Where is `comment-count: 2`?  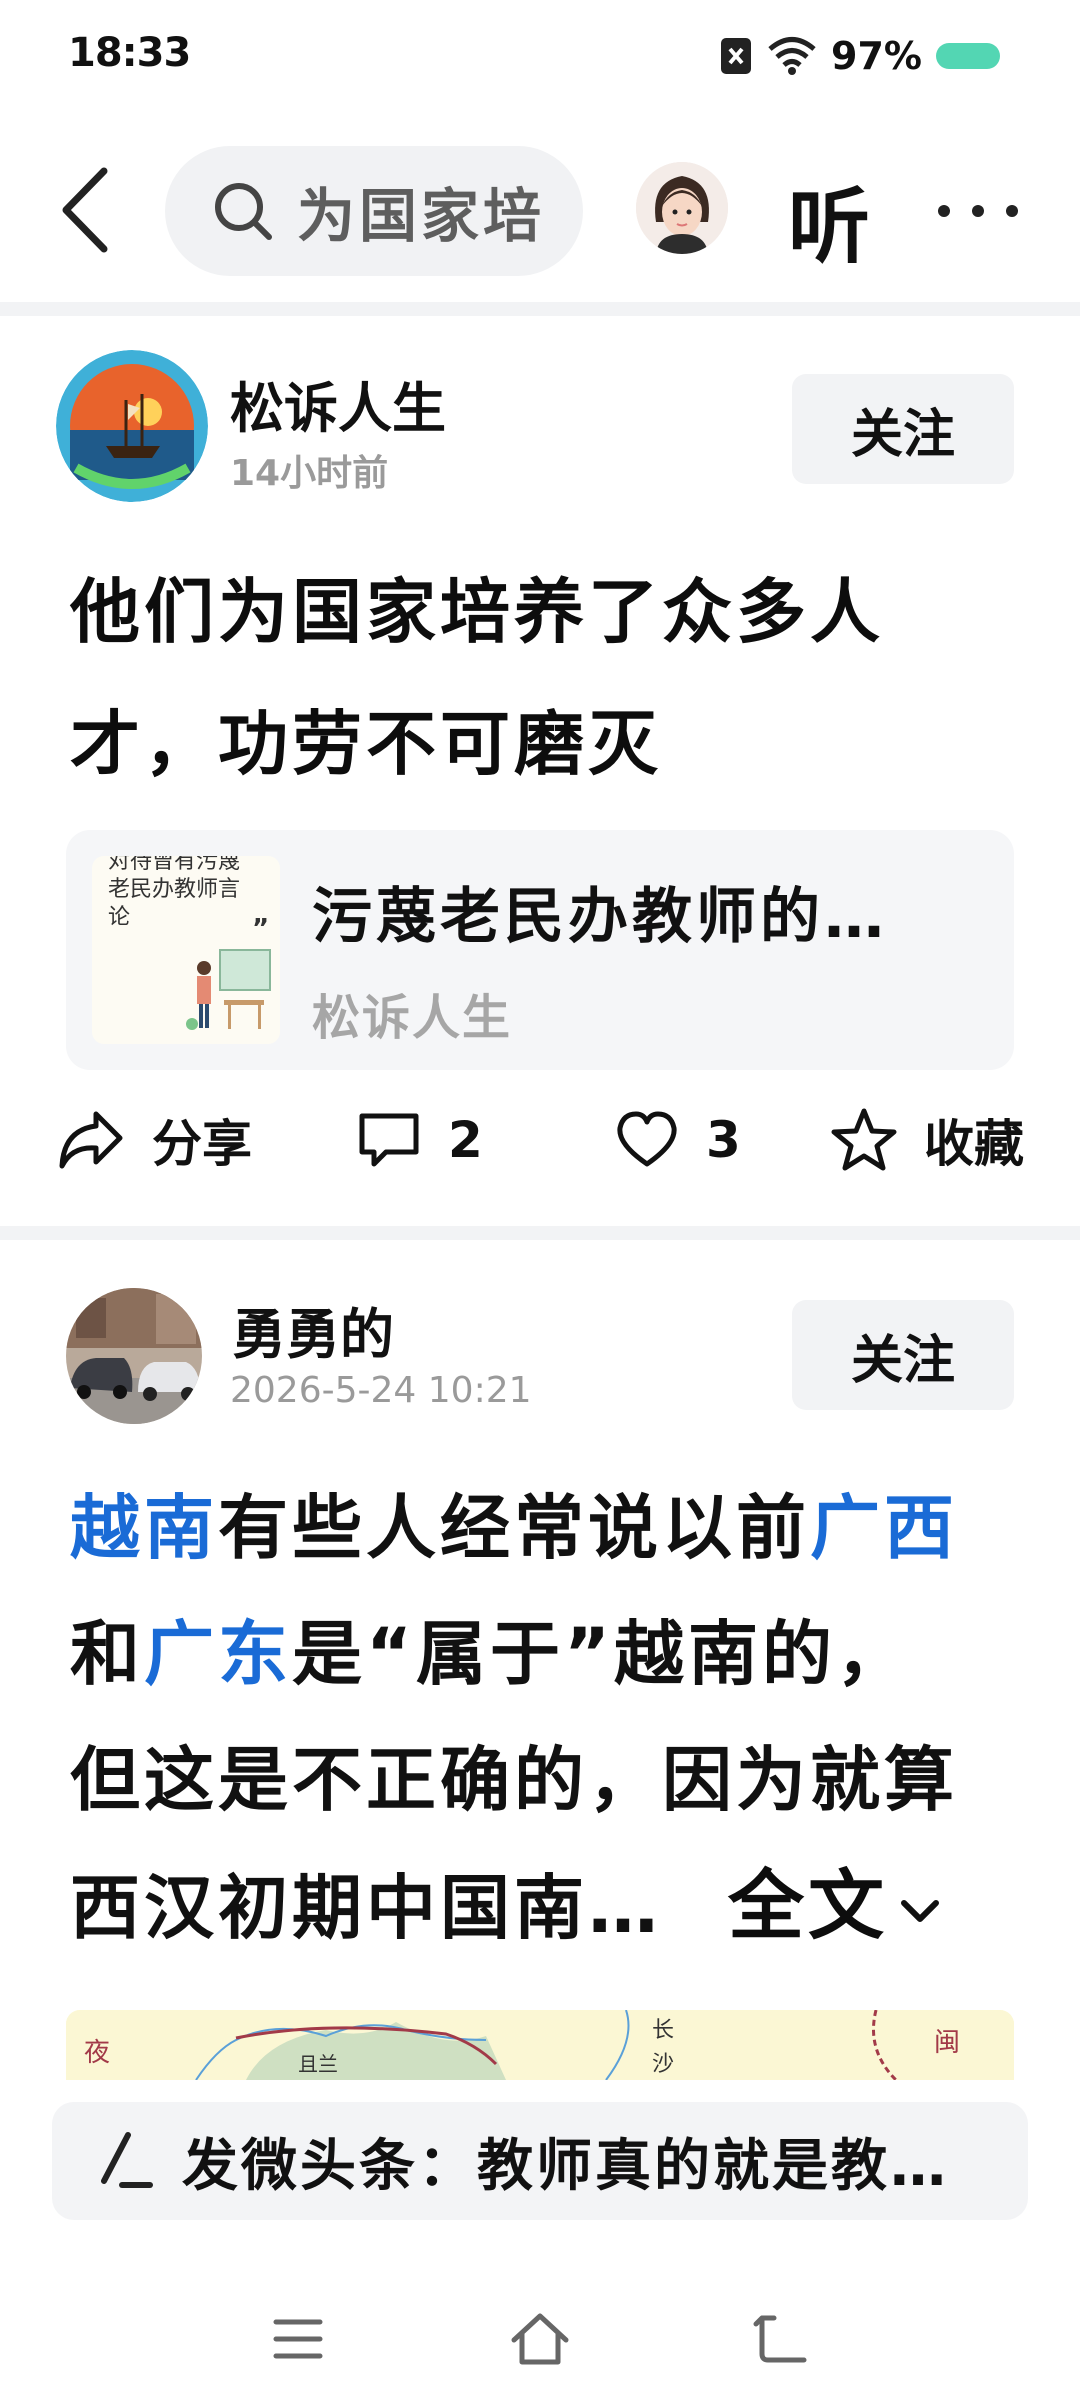 comment-count: 2 is located at coordinates (465, 1140).